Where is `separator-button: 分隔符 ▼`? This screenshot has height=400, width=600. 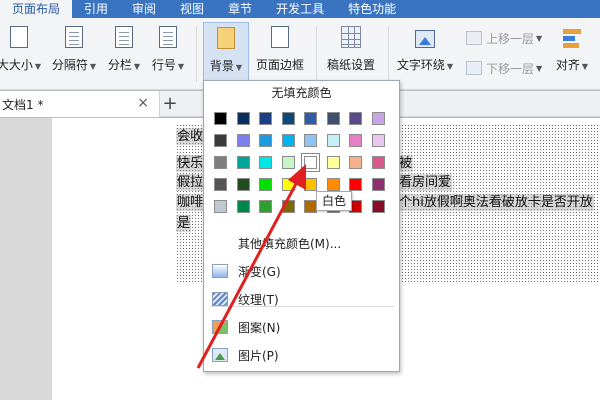 separator-button: 分隔符 ▼ is located at coordinates (74, 53).